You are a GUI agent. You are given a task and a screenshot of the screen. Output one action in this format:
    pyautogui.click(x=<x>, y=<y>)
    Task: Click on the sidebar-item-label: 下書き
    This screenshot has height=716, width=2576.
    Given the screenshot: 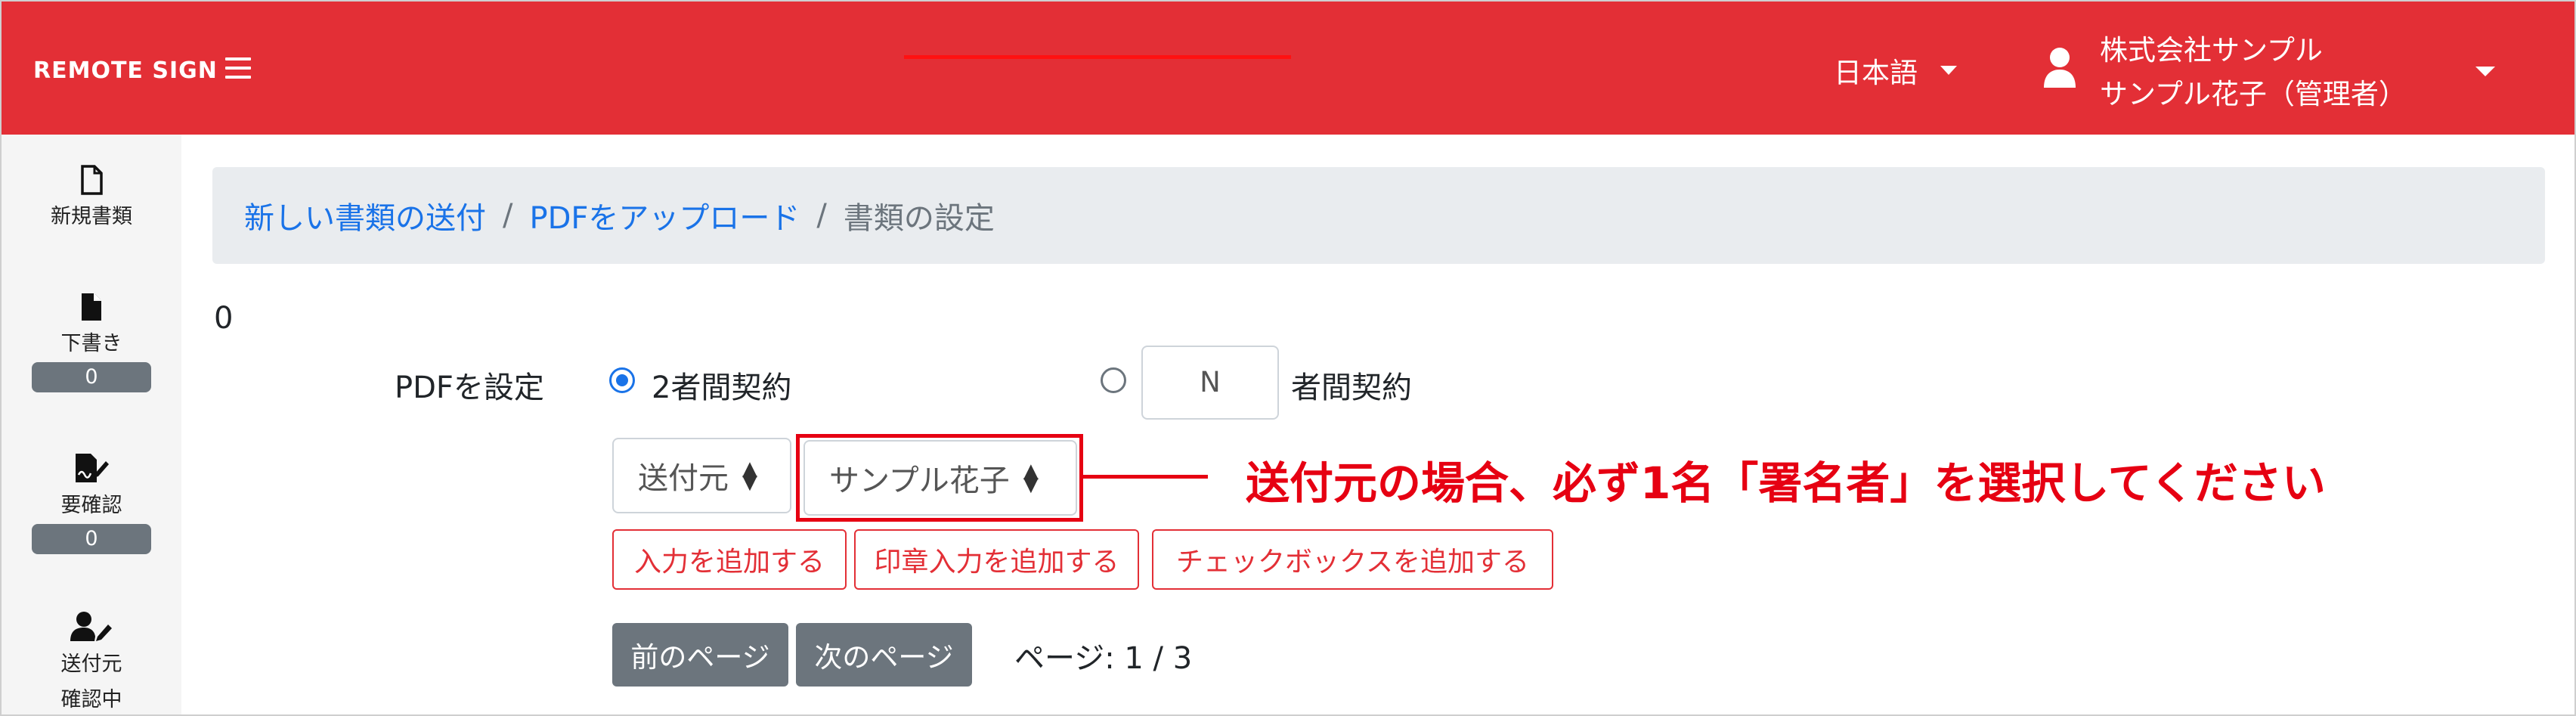 What is the action you would take?
    pyautogui.click(x=91, y=343)
    